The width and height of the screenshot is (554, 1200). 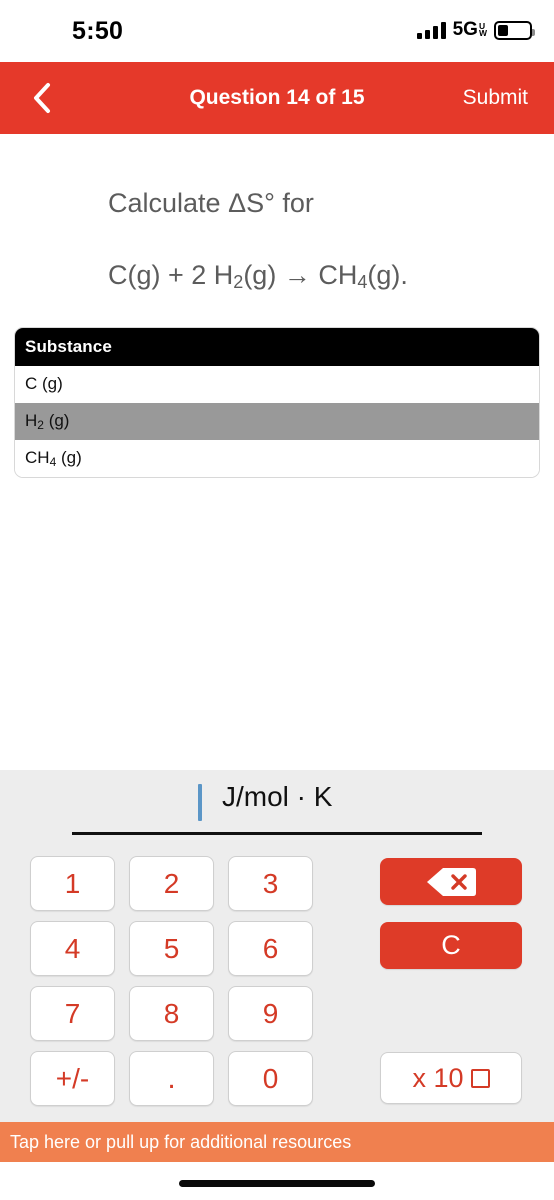 I want to click on answer-input-area: J/mol · K, so click(x=277, y=809).